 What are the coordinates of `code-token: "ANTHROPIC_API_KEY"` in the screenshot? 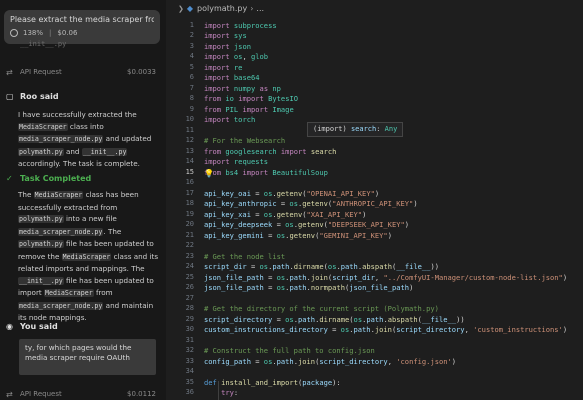 It's located at (373, 203).